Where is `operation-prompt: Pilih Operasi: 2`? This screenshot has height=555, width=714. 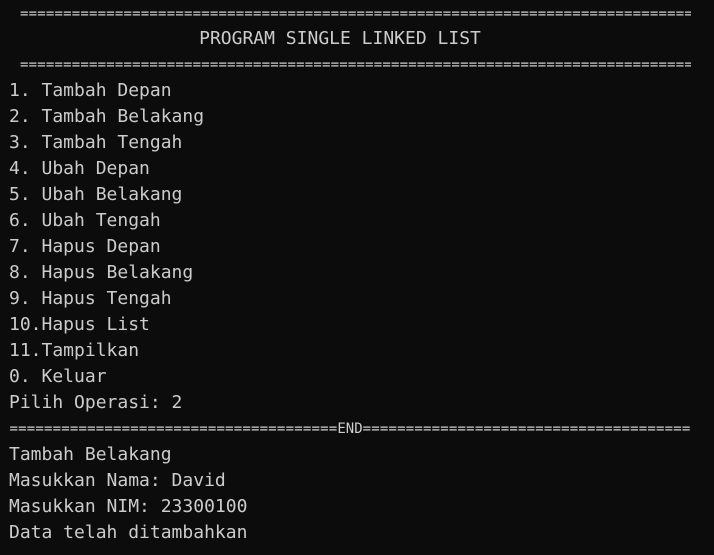
operation-prompt: Pilih Operasi: 2 is located at coordinates (96, 402).